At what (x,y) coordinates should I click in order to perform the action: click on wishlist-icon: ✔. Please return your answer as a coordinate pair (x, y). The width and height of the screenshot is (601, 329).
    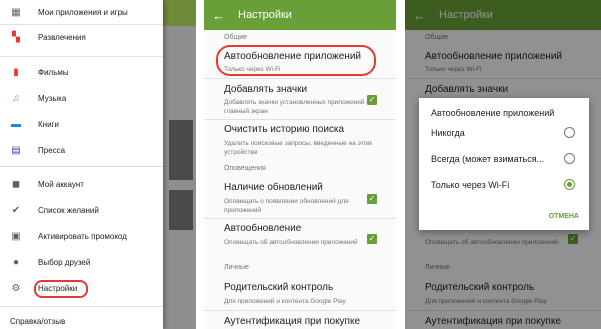
    Looking at the image, I should click on (16, 210).